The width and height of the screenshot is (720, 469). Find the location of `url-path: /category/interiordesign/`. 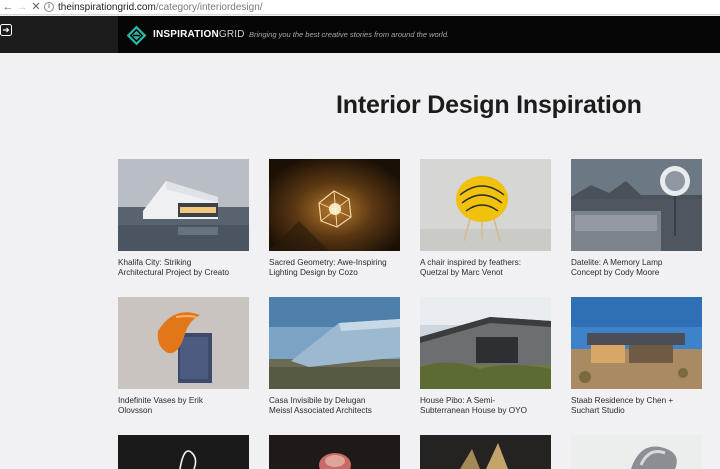

url-path: /category/interiordesign/ is located at coordinates (209, 7).